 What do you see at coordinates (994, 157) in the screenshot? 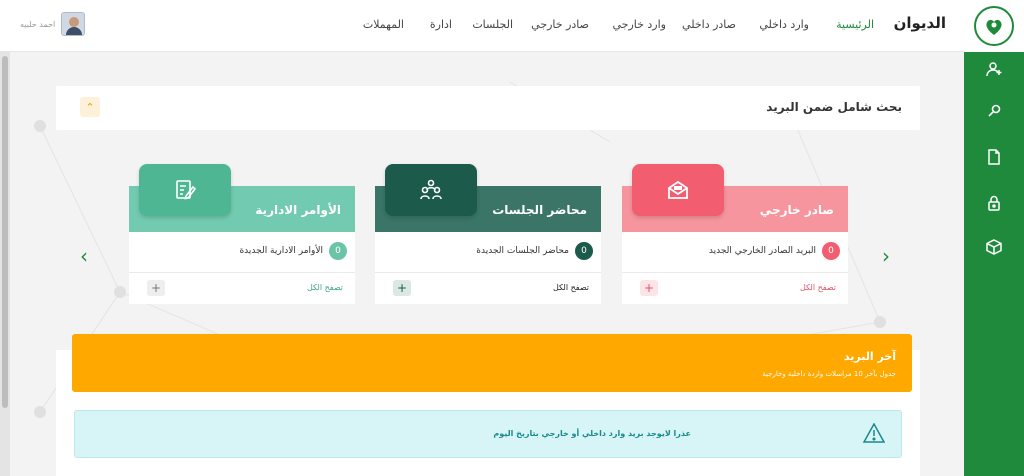
I see `file-icon` at bounding box center [994, 157].